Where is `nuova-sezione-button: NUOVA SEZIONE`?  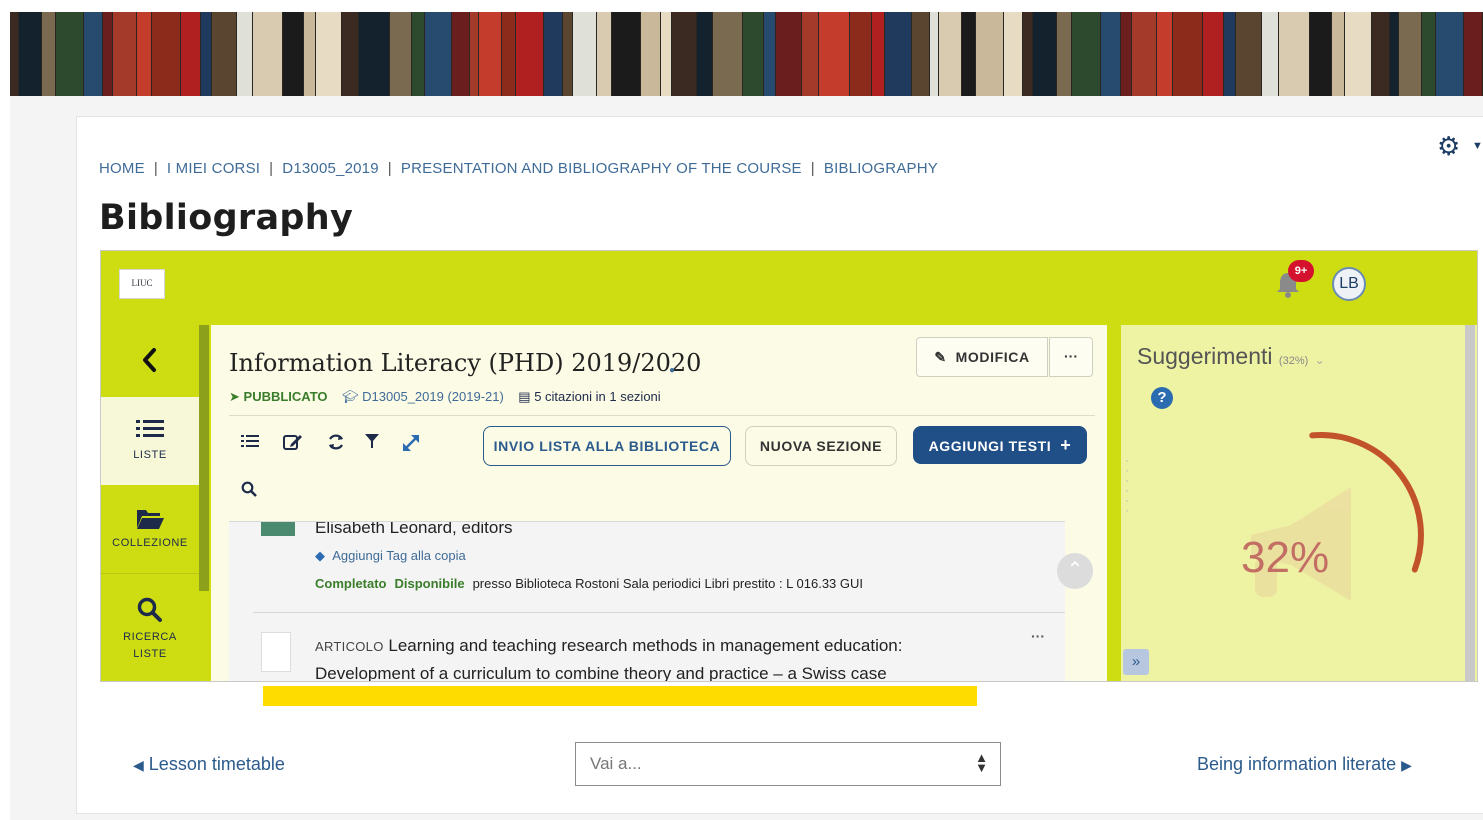
nuova-sezione-button: NUOVA SEZIONE is located at coordinates (821, 446).